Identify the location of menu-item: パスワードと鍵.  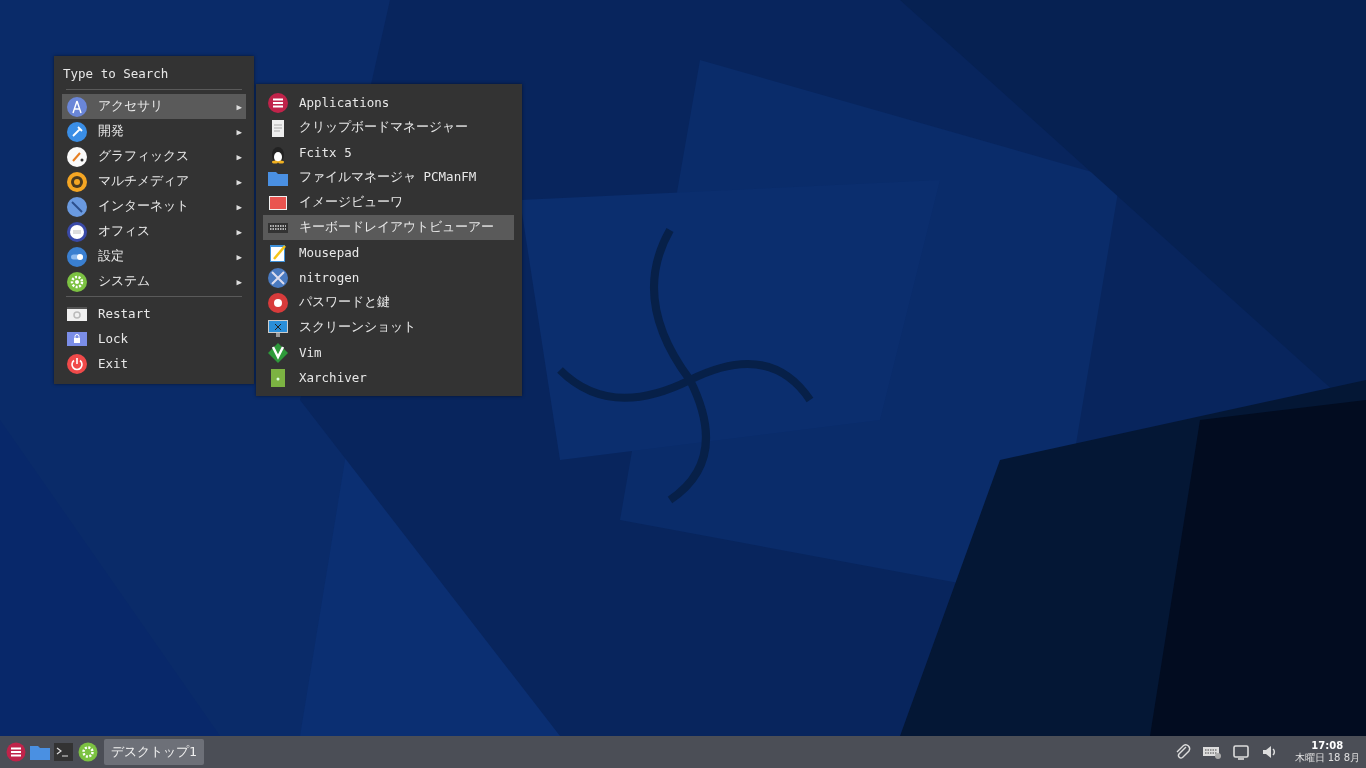
(388, 302).